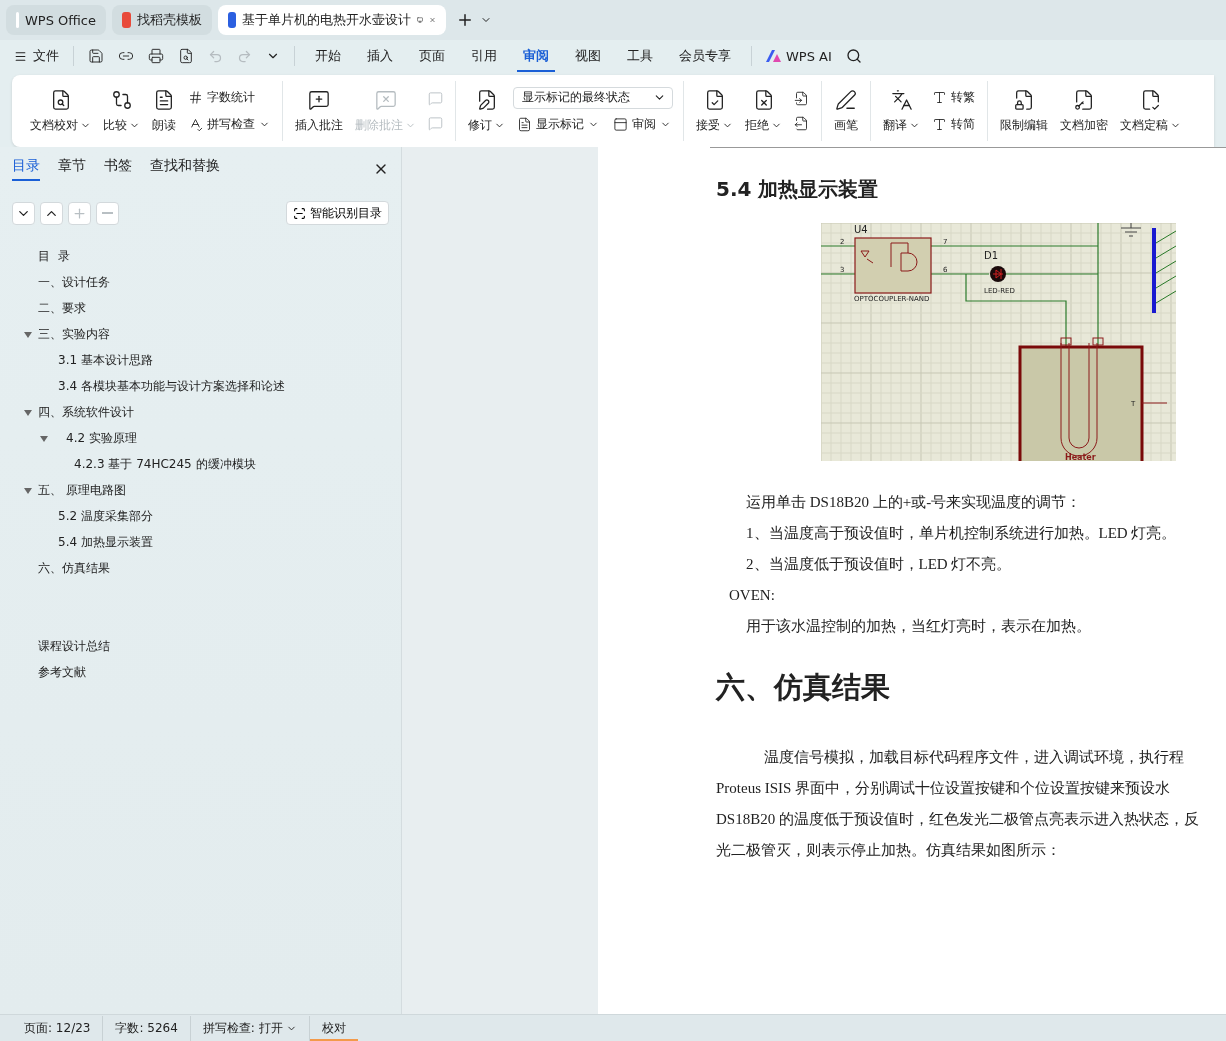 The height and width of the screenshot is (1041, 1226). I want to click on ribbon-button: 审阅, so click(642, 124).